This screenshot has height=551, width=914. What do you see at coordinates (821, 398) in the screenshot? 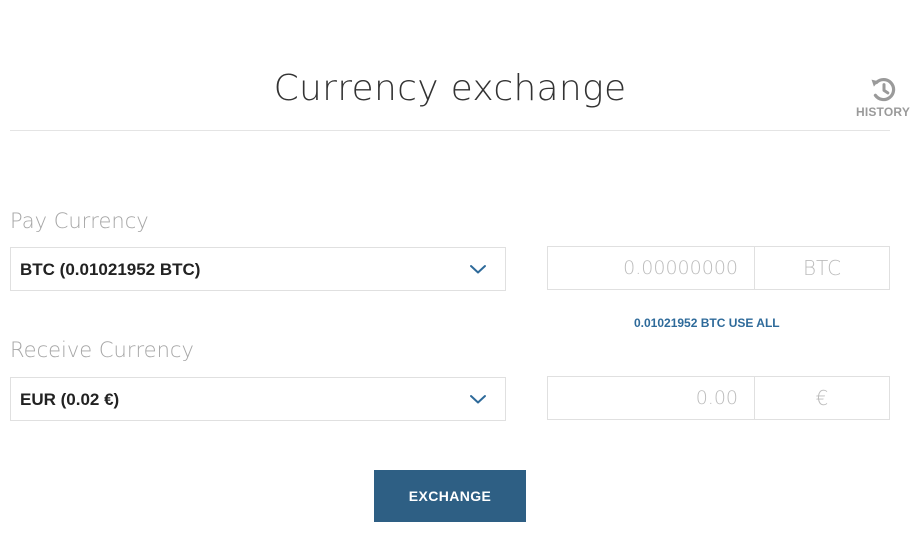
I see `receive-unit-label: €` at bounding box center [821, 398].